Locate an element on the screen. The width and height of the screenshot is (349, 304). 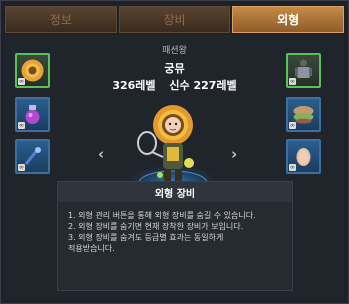
potion-slot: ∞ is located at coordinates (32, 114).